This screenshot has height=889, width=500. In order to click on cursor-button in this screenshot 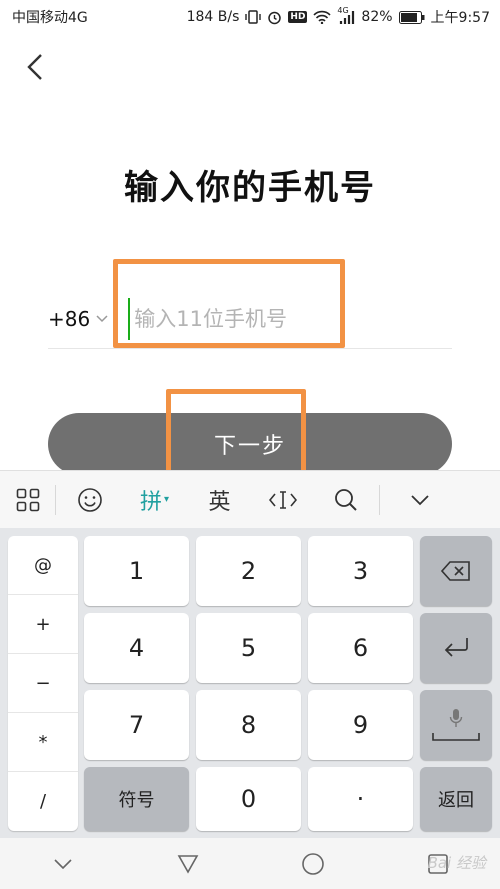, I will do `click(282, 500)`.